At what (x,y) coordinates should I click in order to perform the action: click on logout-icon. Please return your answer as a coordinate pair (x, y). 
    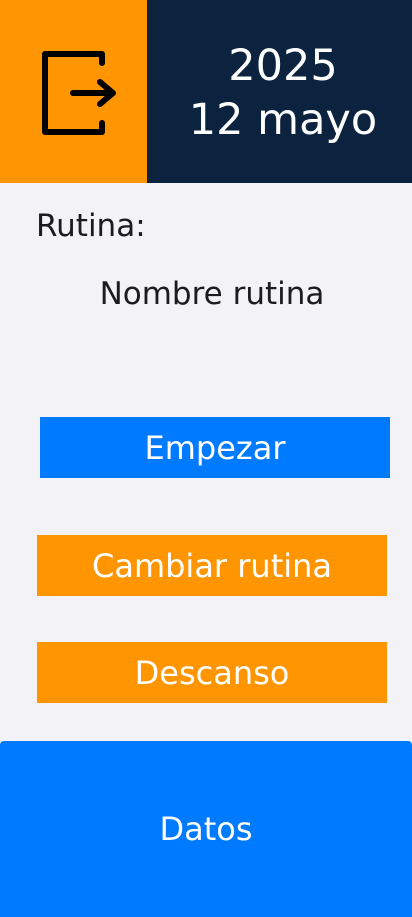
    Looking at the image, I should click on (79, 93).